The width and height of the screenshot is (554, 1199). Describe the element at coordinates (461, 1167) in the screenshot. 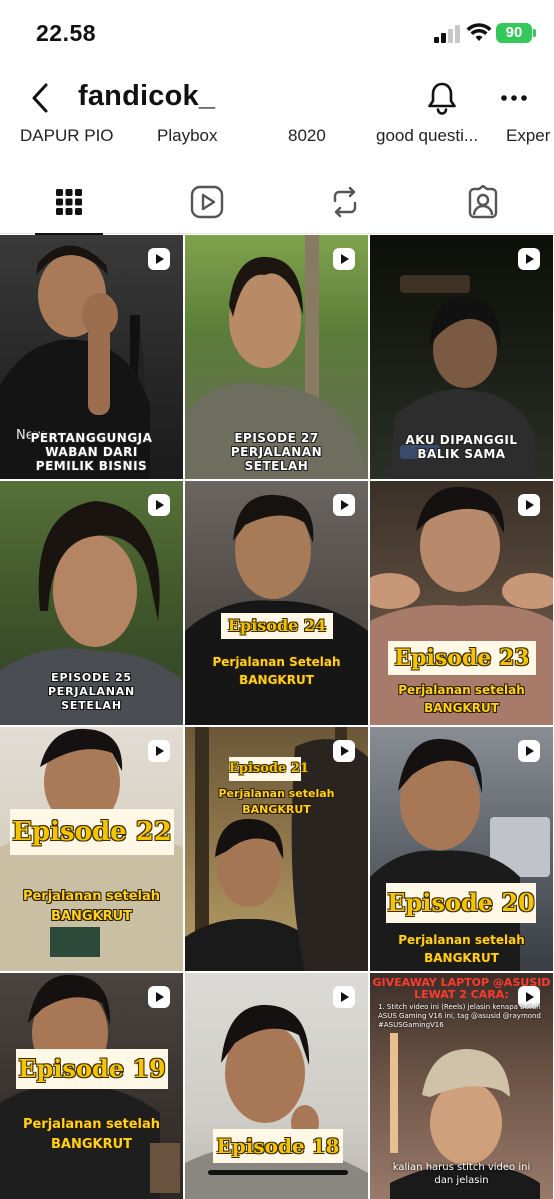

I see `post-caption-line: kalian harus stitch video ini` at that location.